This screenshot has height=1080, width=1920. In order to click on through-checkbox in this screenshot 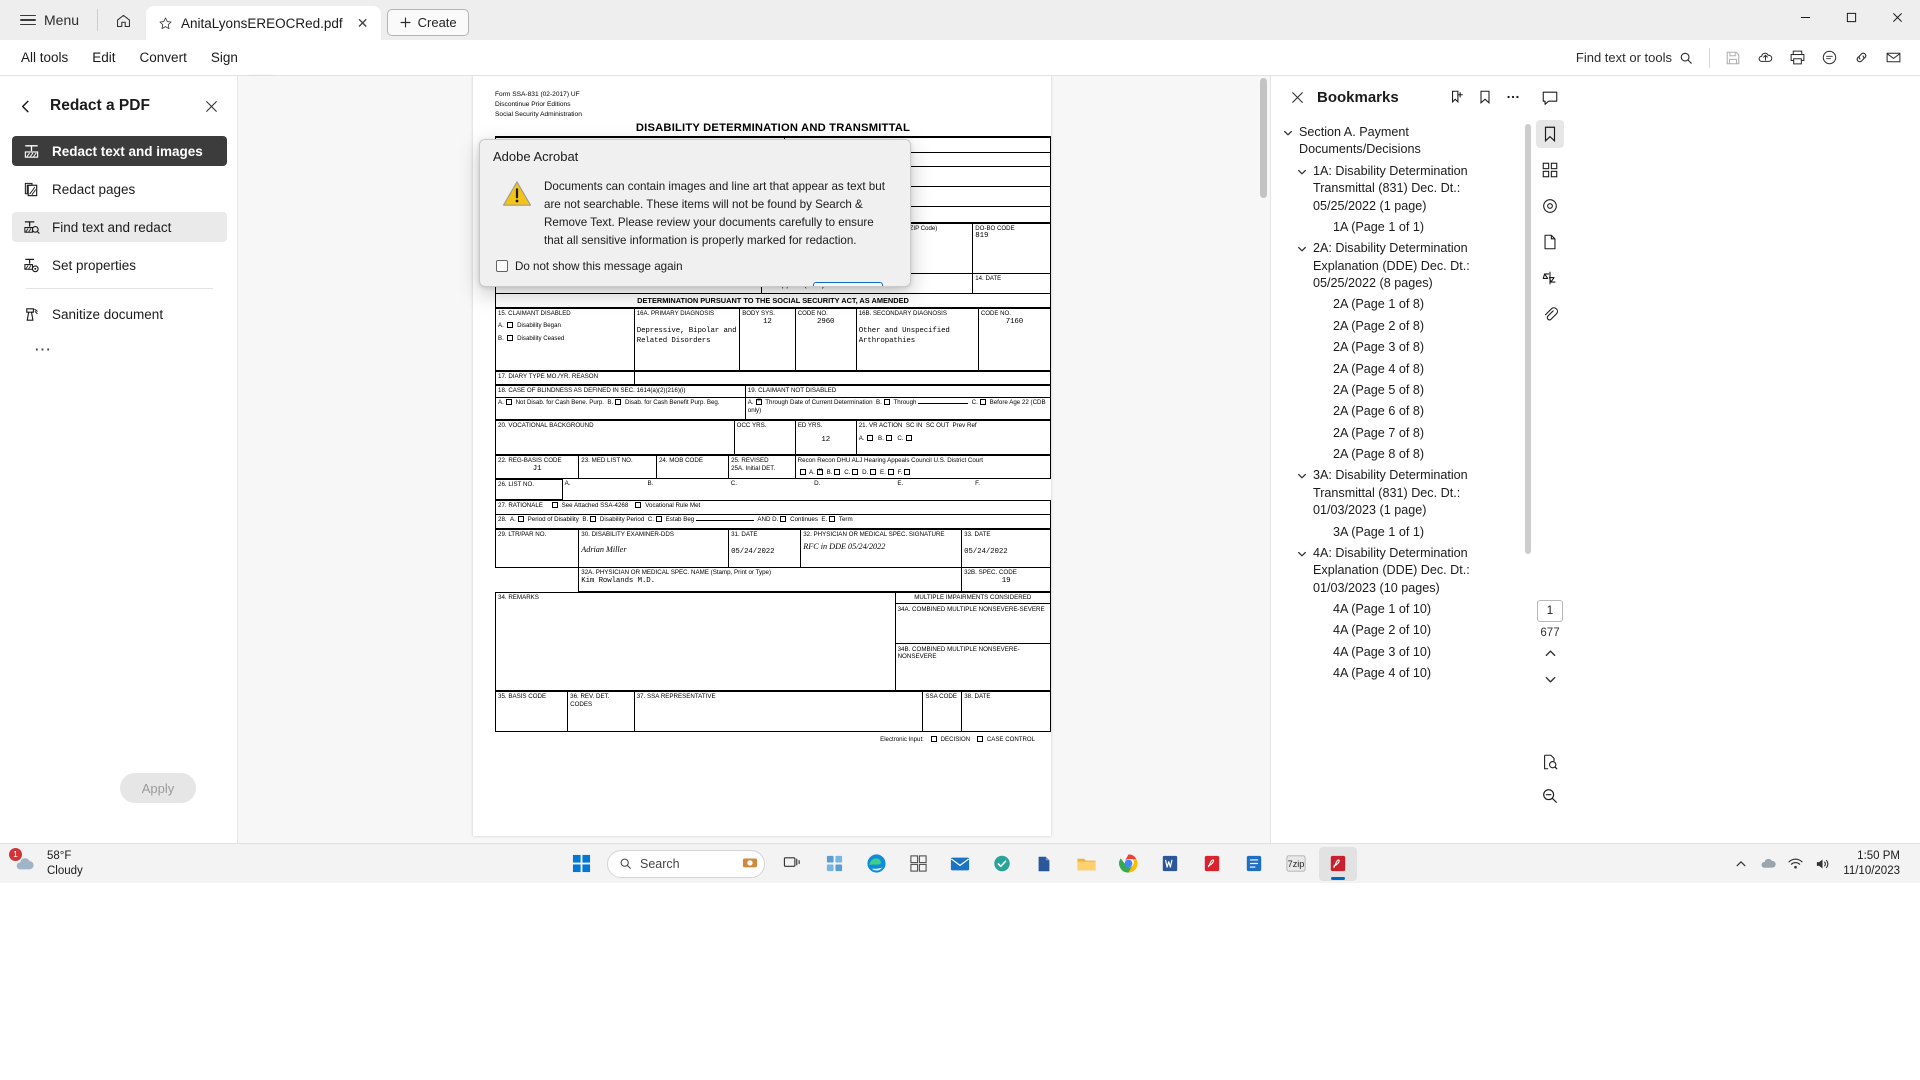, I will do `click(886, 402)`.